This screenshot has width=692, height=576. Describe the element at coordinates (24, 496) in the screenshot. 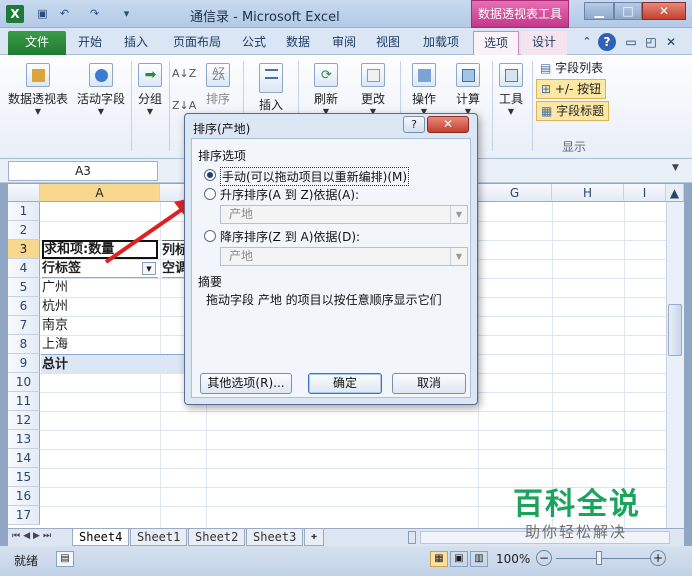

I see `row-header: 16` at that location.